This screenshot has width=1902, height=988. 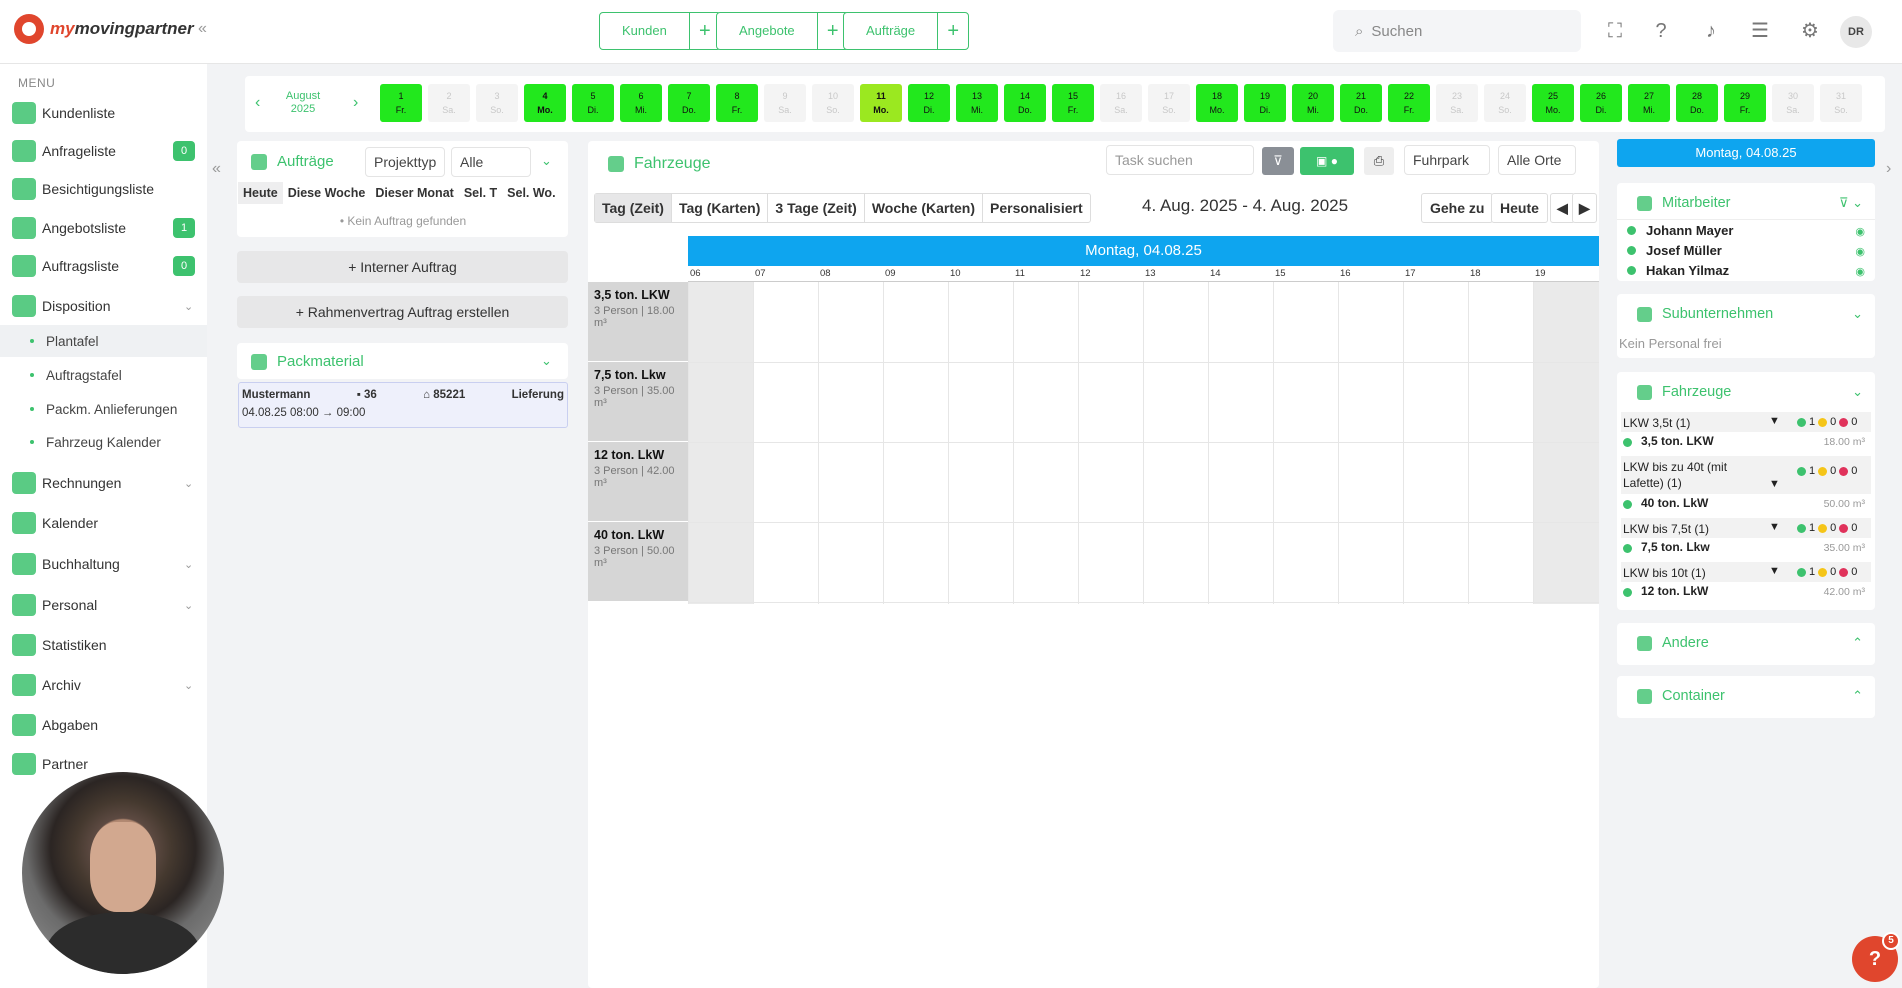 I want to click on day-cell: 4 Mo., so click(x=545, y=103).